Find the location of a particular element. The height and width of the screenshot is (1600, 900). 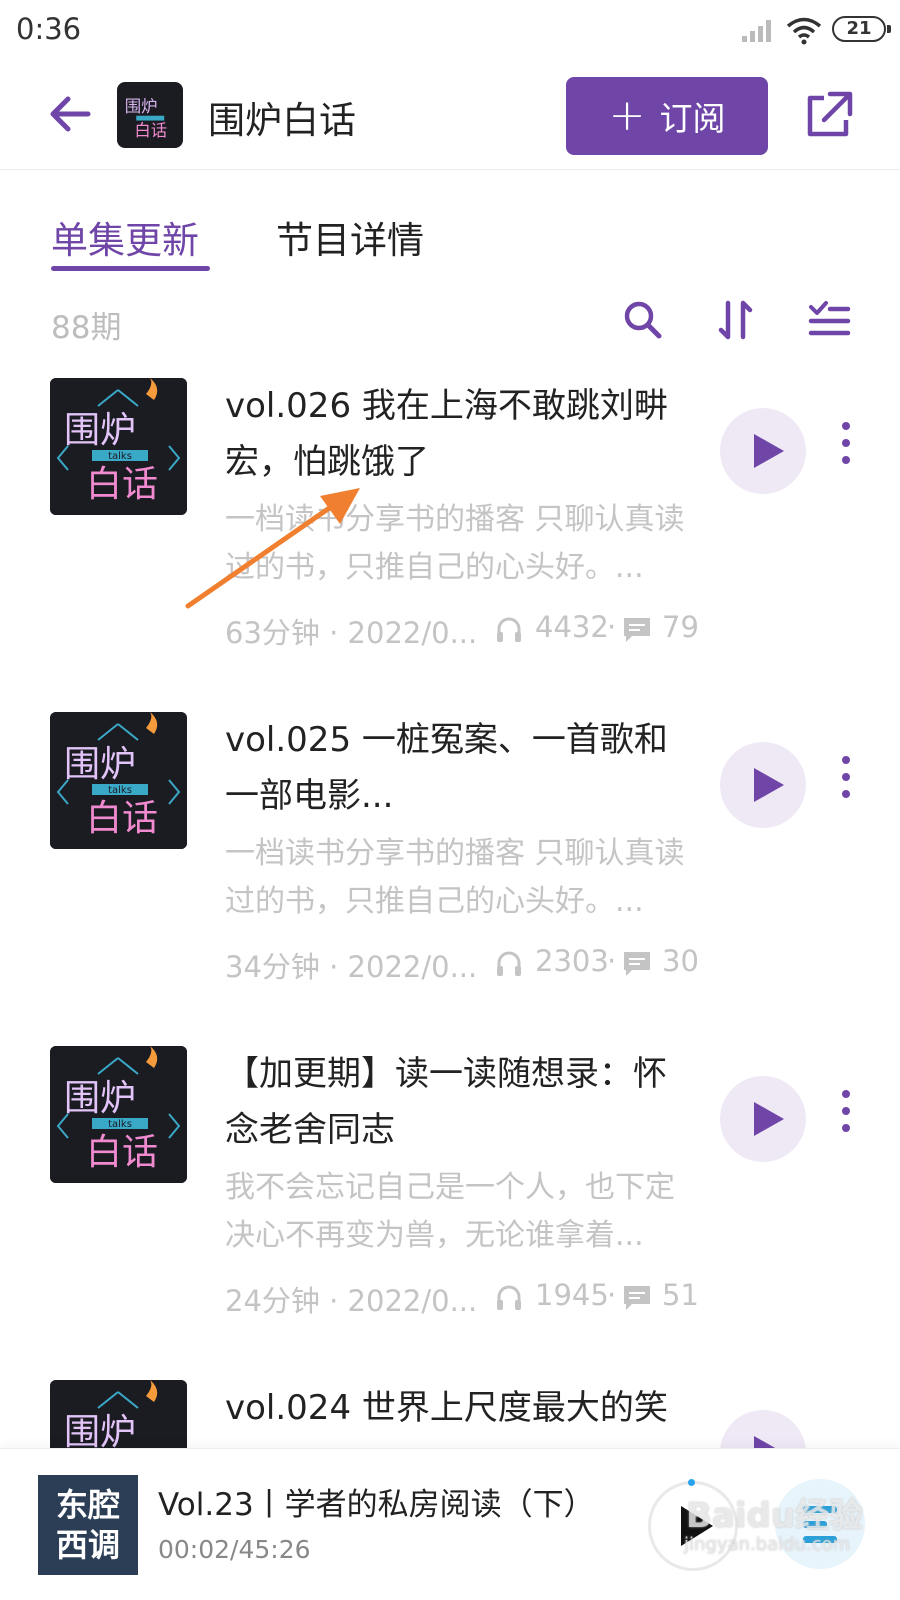

plus-icon: + is located at coordinates (627, 115).